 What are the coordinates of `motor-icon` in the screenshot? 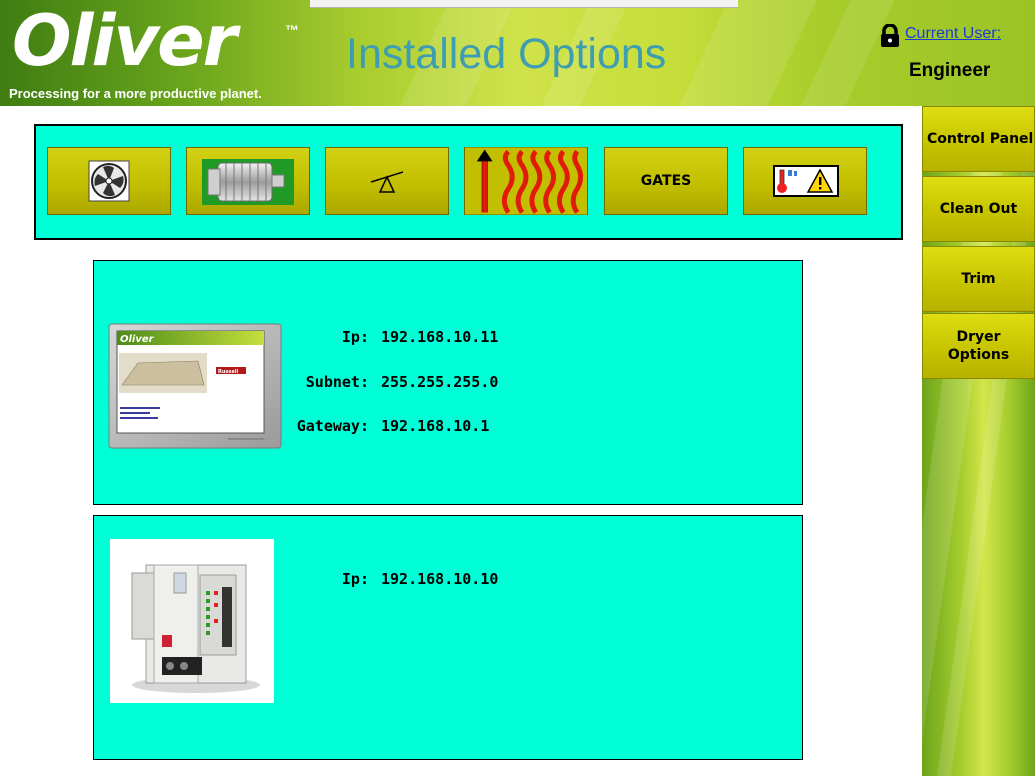 It's located at (248, 182).